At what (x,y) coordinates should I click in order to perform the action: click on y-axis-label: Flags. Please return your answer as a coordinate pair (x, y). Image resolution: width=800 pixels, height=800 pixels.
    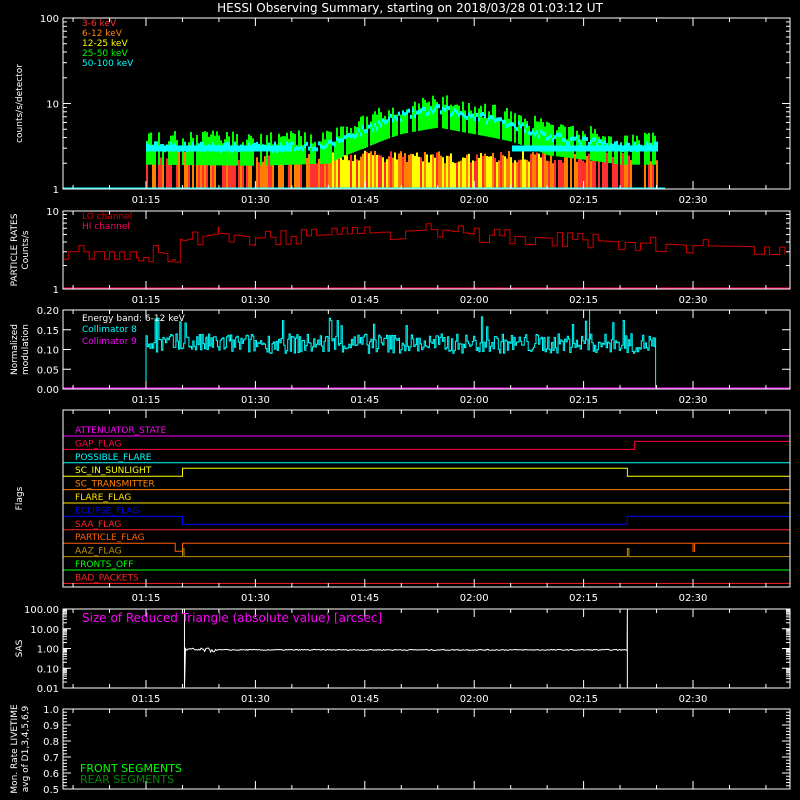
    Looking at the image, I should click on (20, 498).